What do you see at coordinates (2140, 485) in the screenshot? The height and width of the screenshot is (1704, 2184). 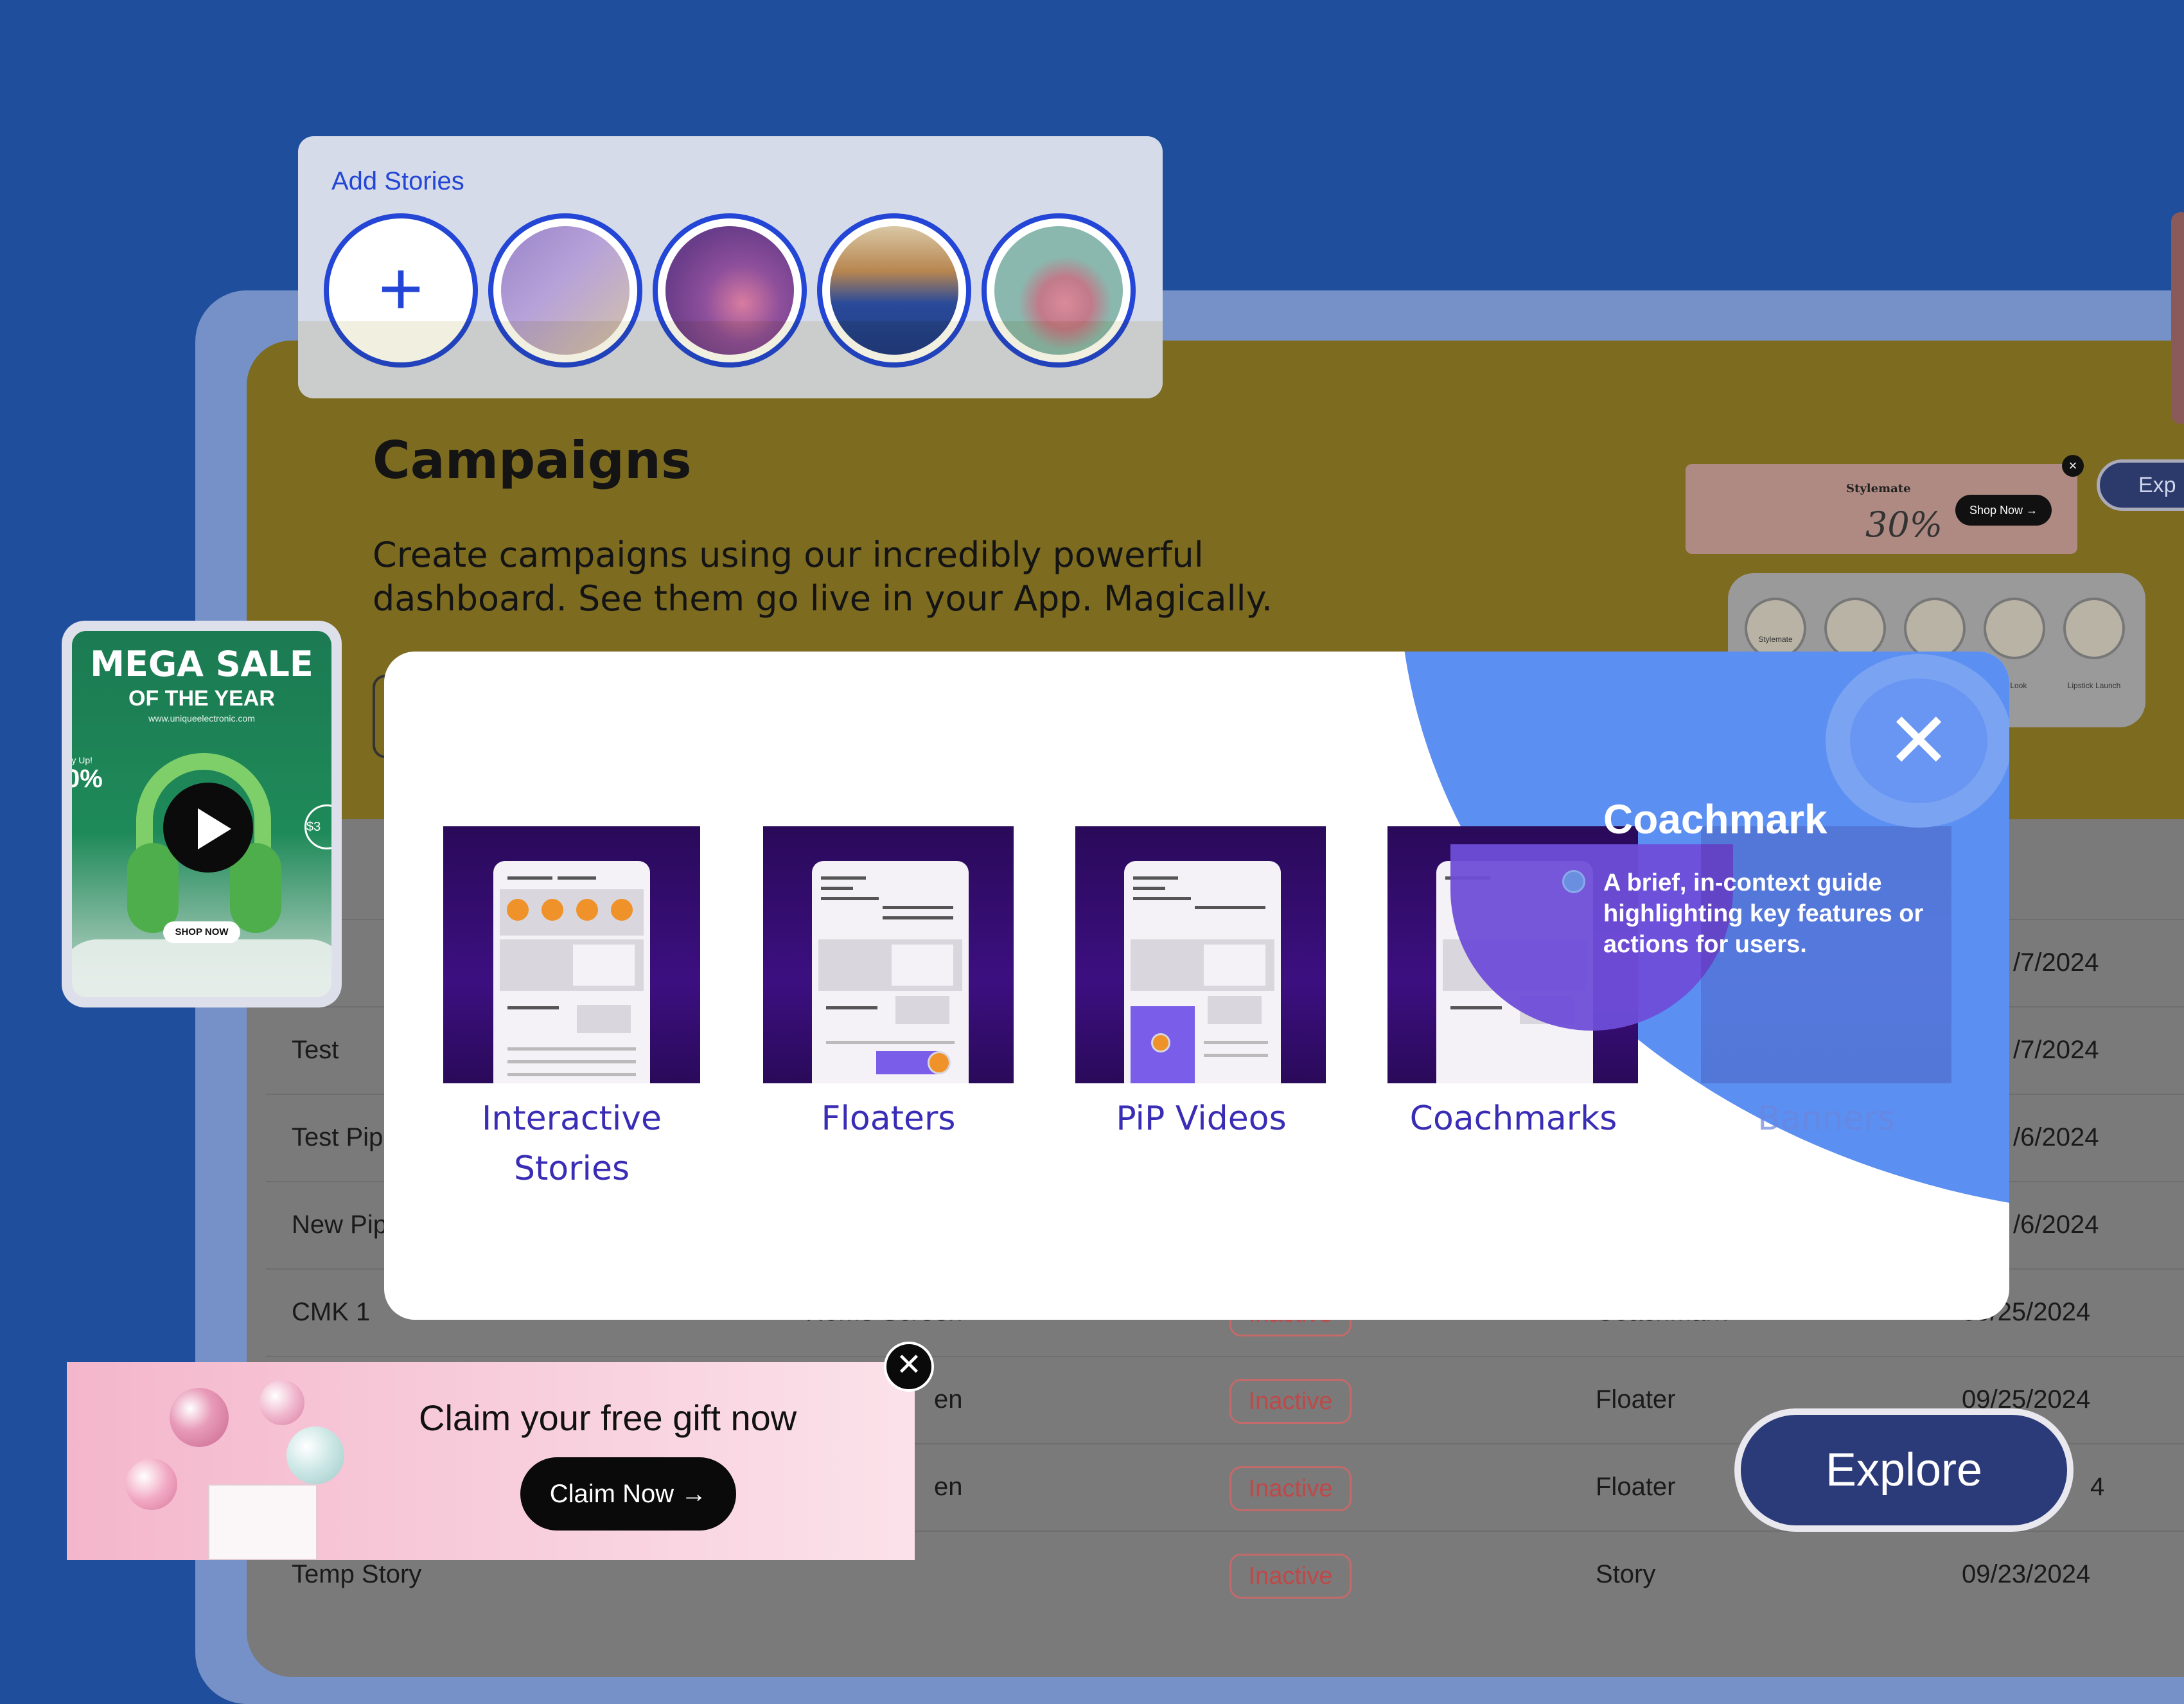 I see `mini-explore-button: Exp` at bounding box center [2140, 485].